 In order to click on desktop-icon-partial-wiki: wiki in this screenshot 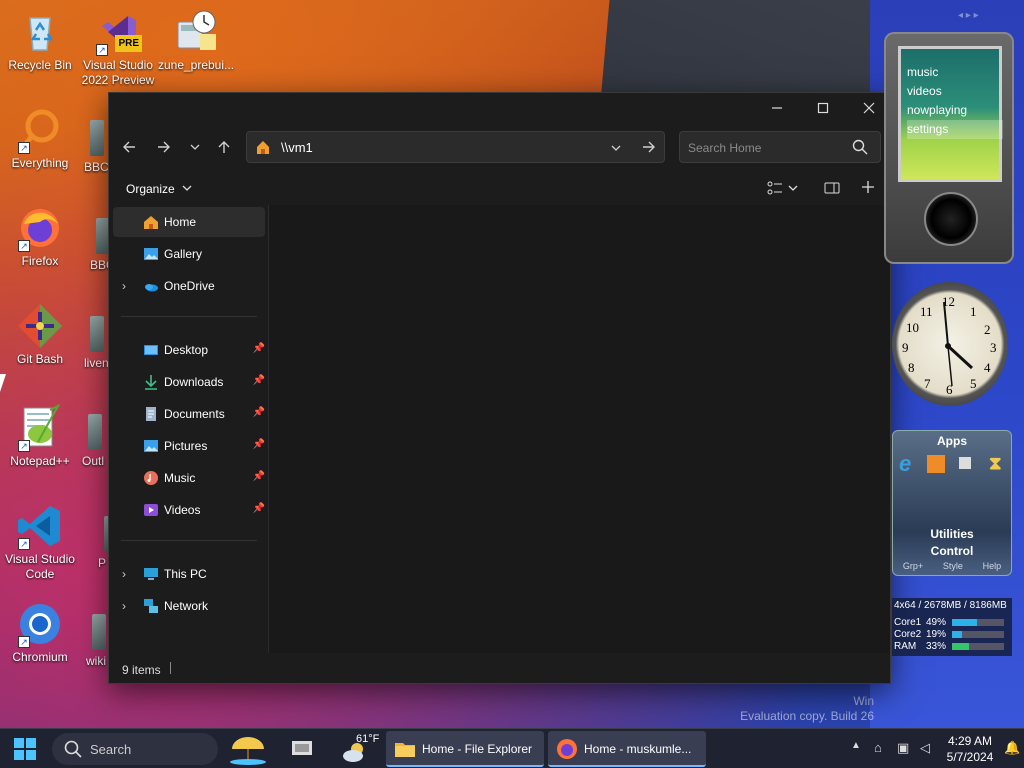, I will do `click(96, 641)`.